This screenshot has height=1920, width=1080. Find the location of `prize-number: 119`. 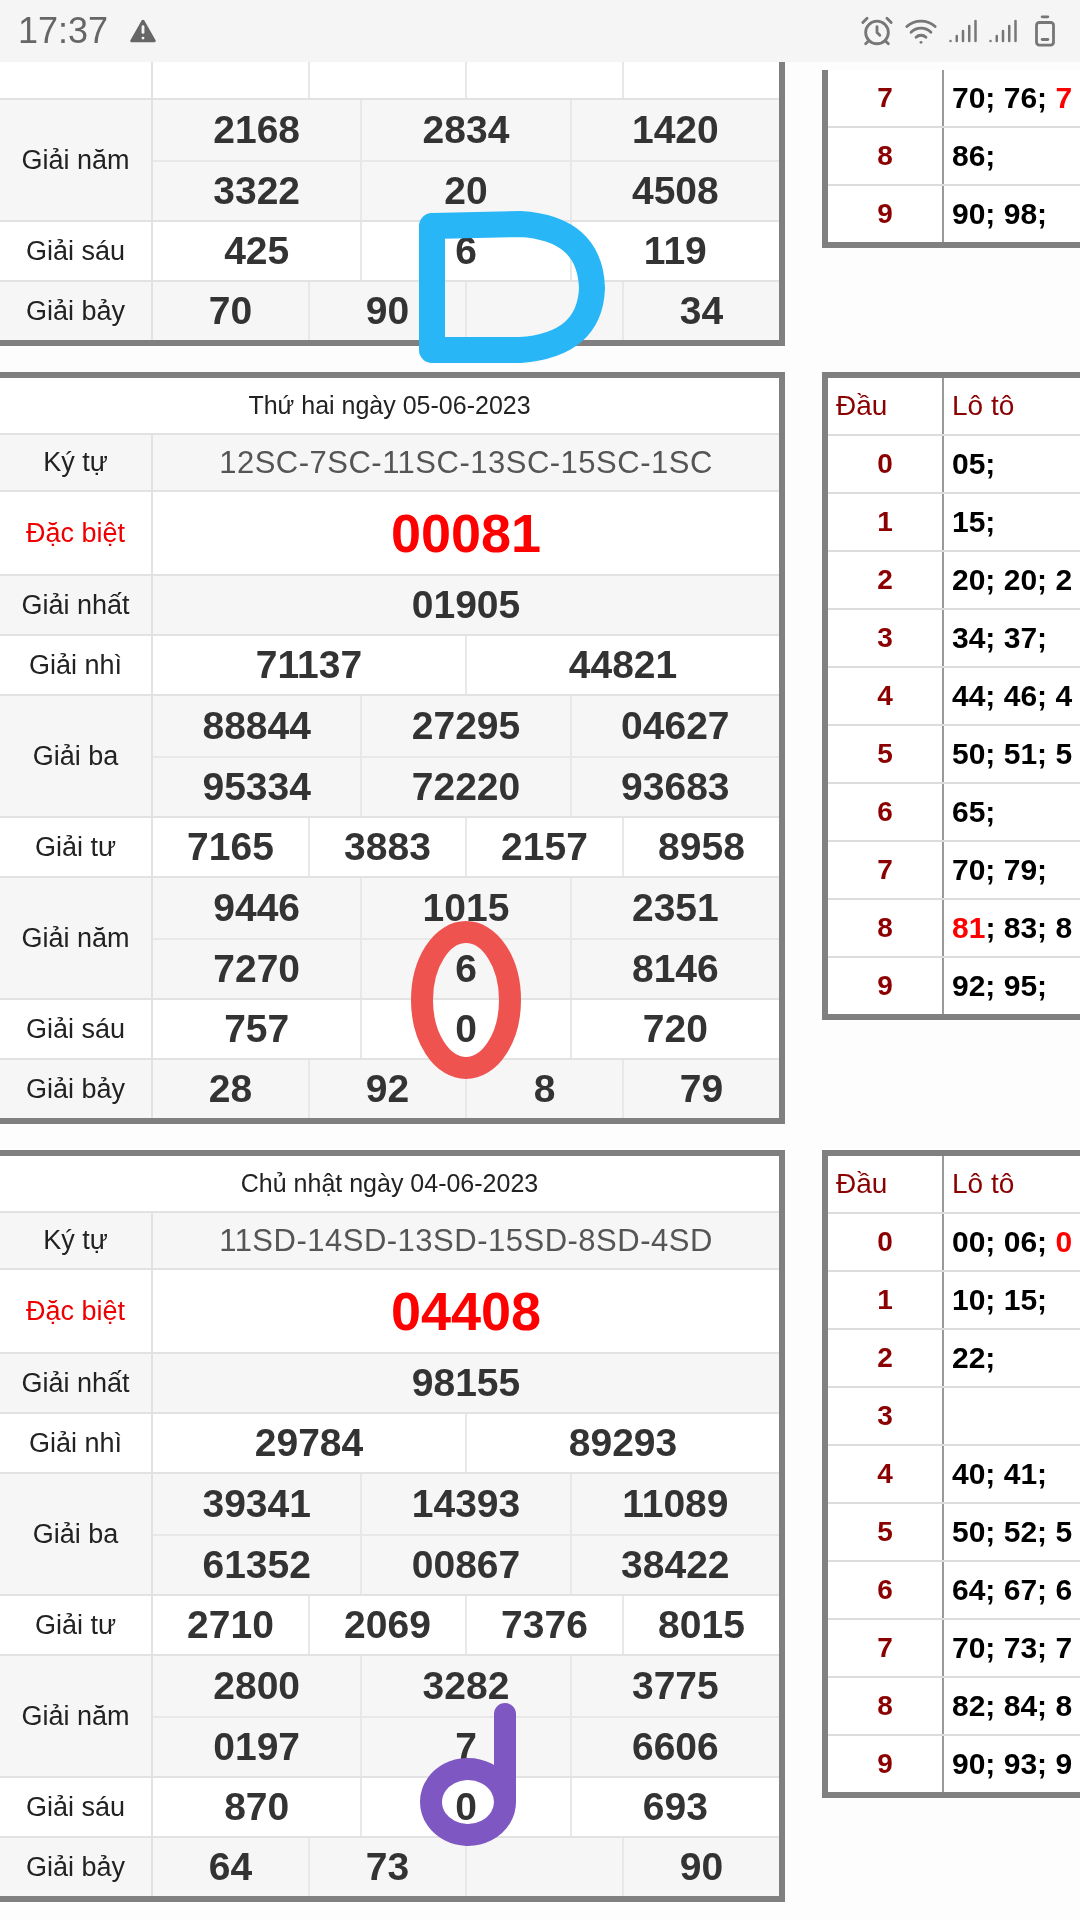

prize-number: 119 is located at coordinates (675, 251).